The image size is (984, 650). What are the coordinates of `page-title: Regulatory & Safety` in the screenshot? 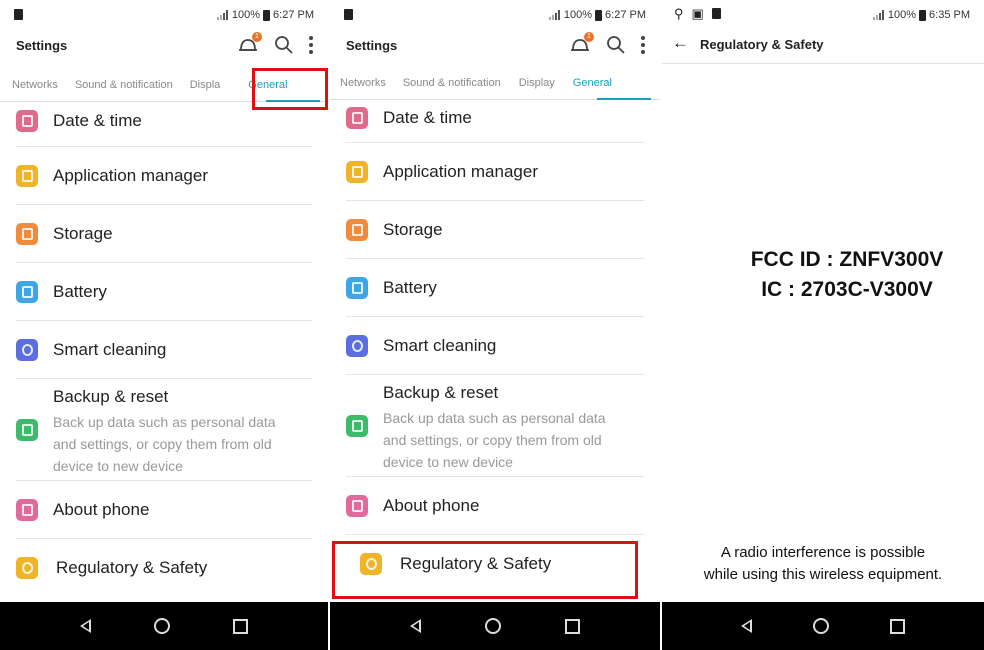 It's located at (762, 44).